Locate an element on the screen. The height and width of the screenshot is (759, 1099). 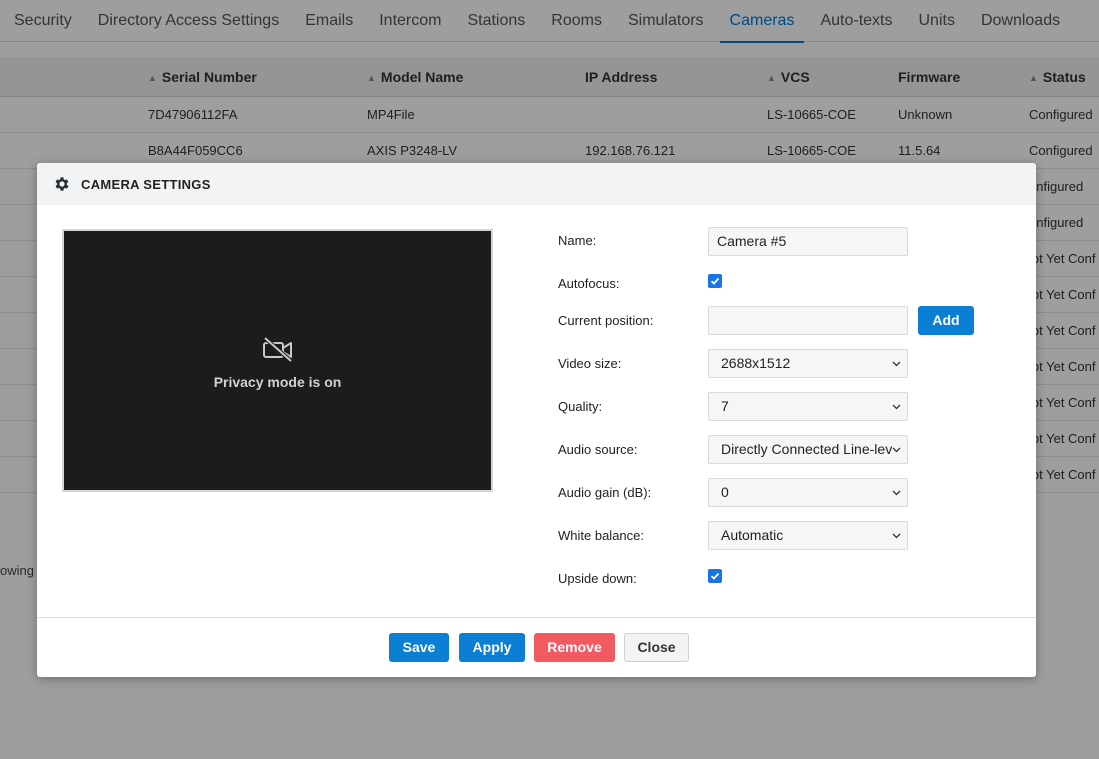
camera-preview: Privacy mode is on is located at coordinates (277, 360).